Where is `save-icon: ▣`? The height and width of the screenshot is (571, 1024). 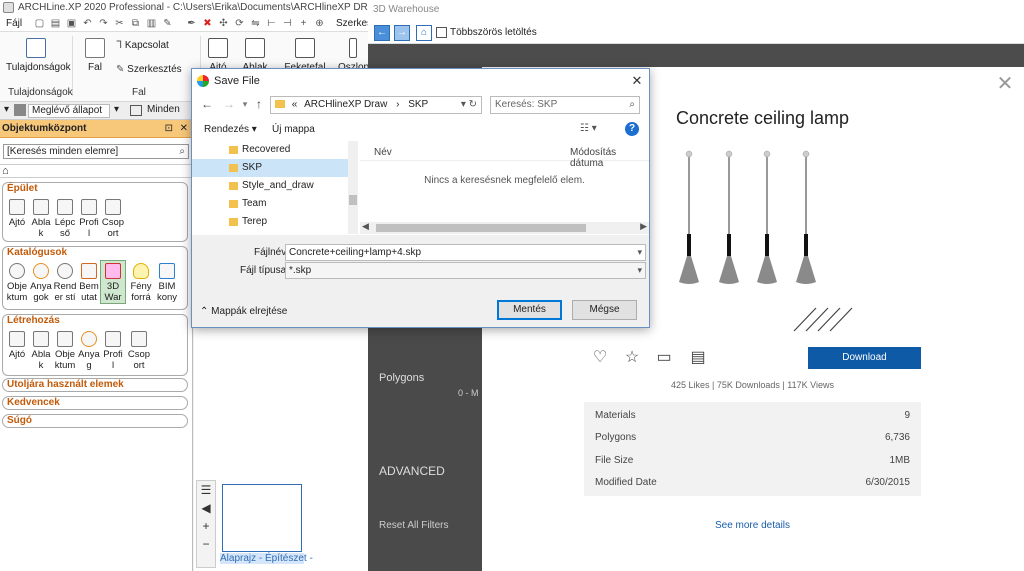 save-icon: ▣ is located at coordinates (71, 23).